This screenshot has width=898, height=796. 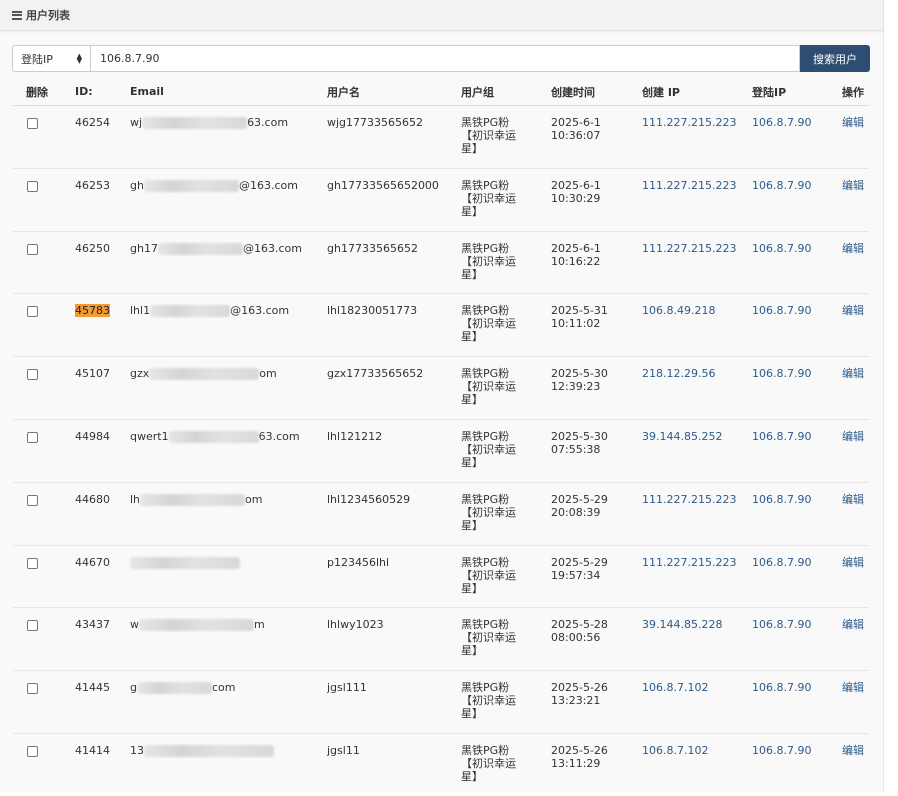 What do you see at coordinates (227, 576) in the screenshot?
I see `email-cell` at bounding box center [227, 576].